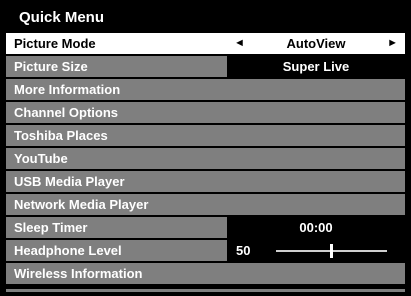 Image resolution: width=411 pixels, height=296 pixels. What do you see at coordinates (205, 43) in the screenshot?
I see `menu-item-picture-mode: Picture Mode ◄ AutoView ►` at bounding box center [205, 43].